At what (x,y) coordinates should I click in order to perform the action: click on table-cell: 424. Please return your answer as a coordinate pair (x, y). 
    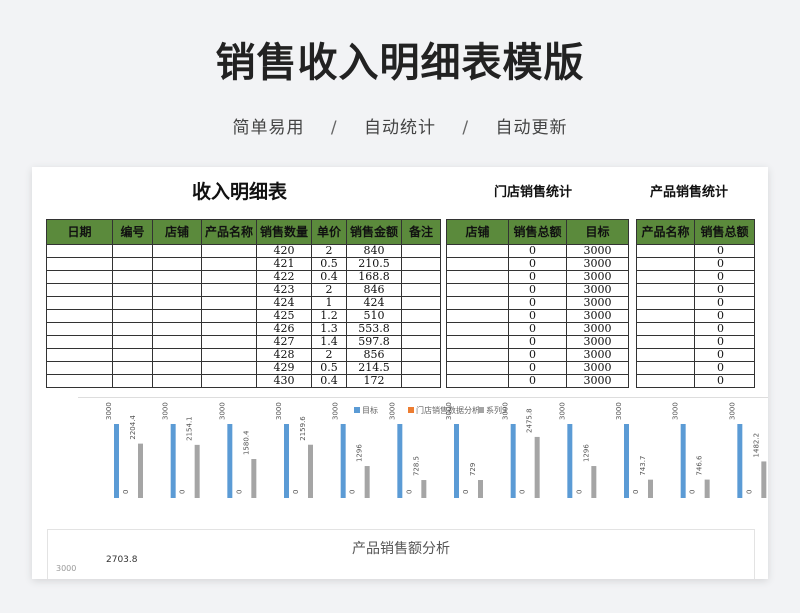
    Looking at the image, I should click on (284, 303).